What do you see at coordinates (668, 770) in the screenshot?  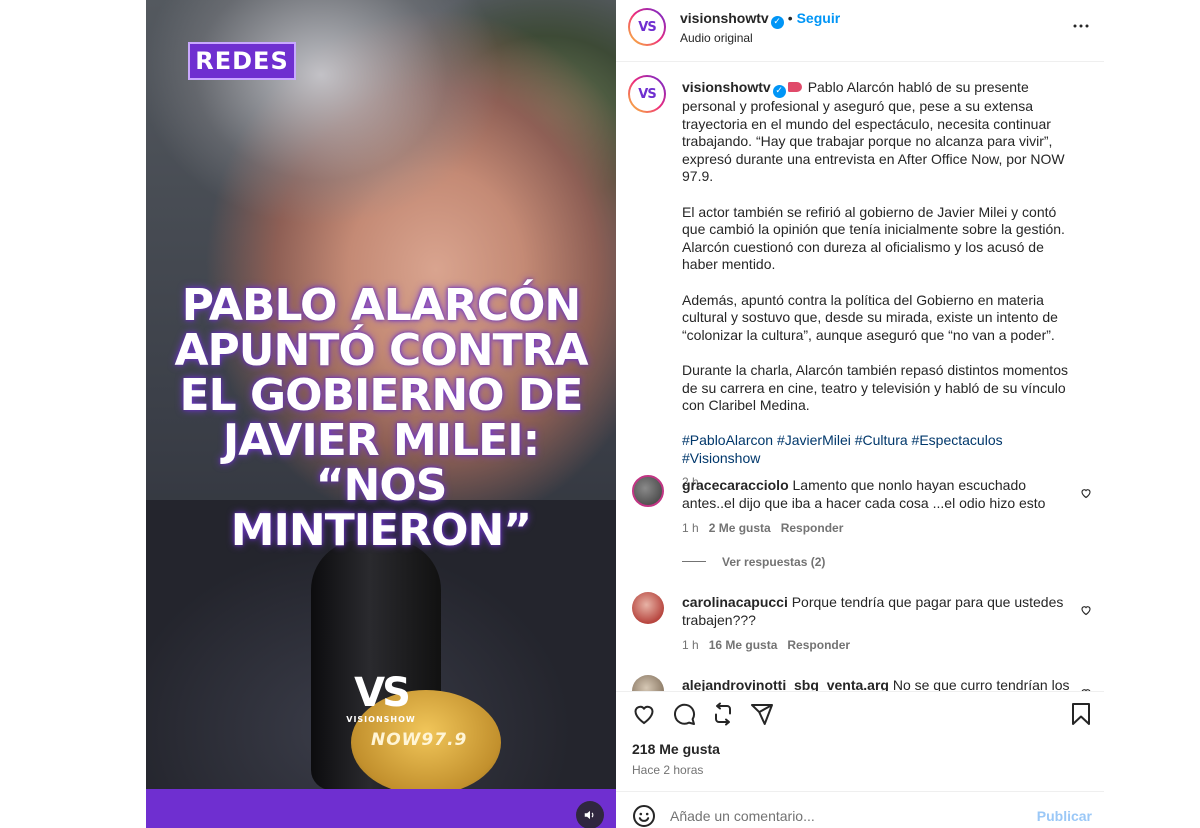 I see `post-age: Hace 2 horas` at bounding box center [668, 770].